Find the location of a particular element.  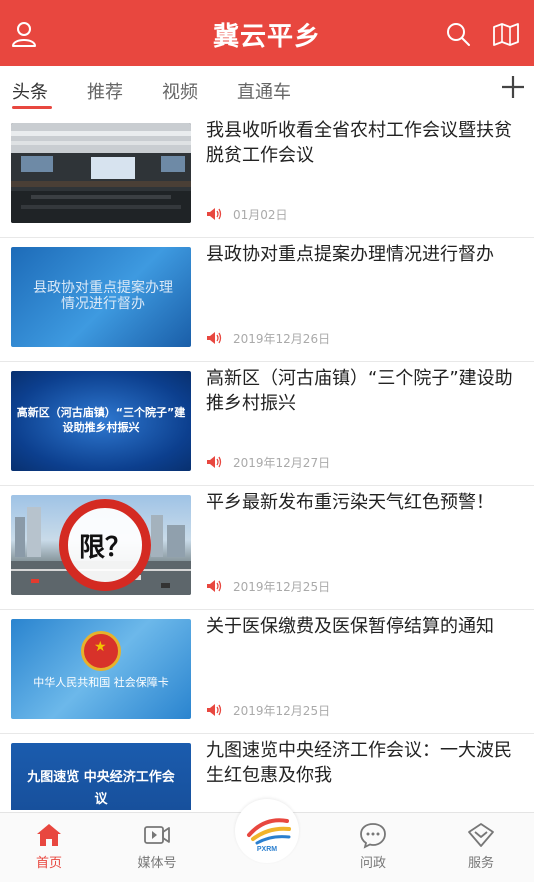

news-thumbnail: ★ 中华人民共和国 社会保障卡 is located at coordinates (101, 669).